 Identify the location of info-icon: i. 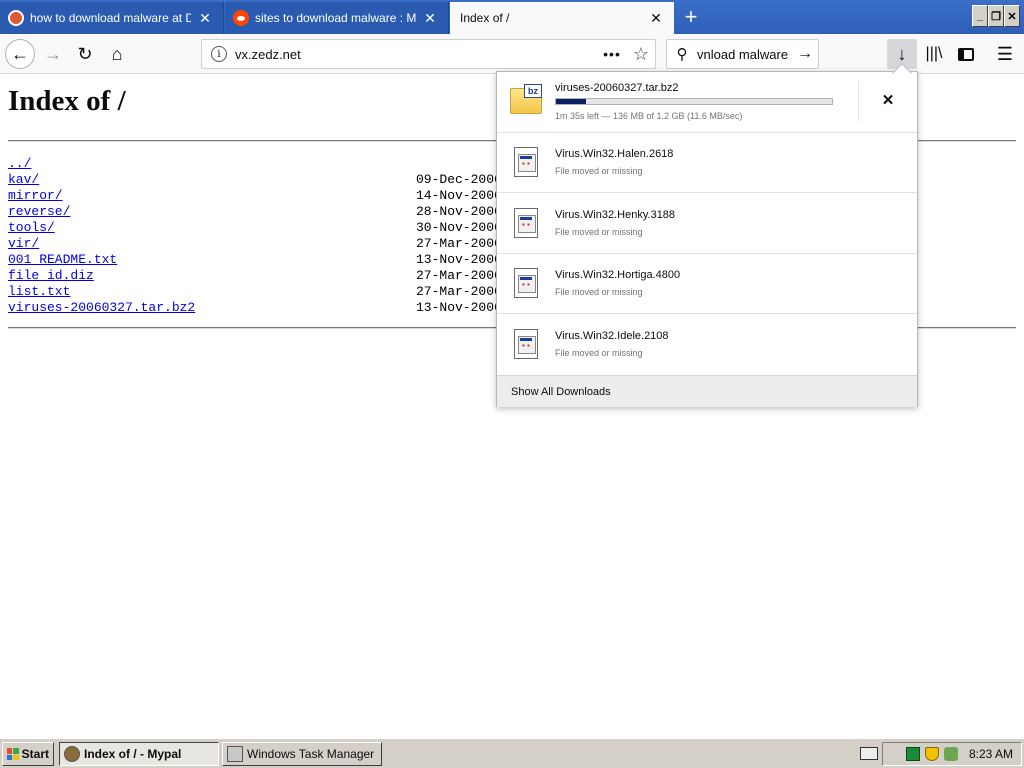
(219, 54).